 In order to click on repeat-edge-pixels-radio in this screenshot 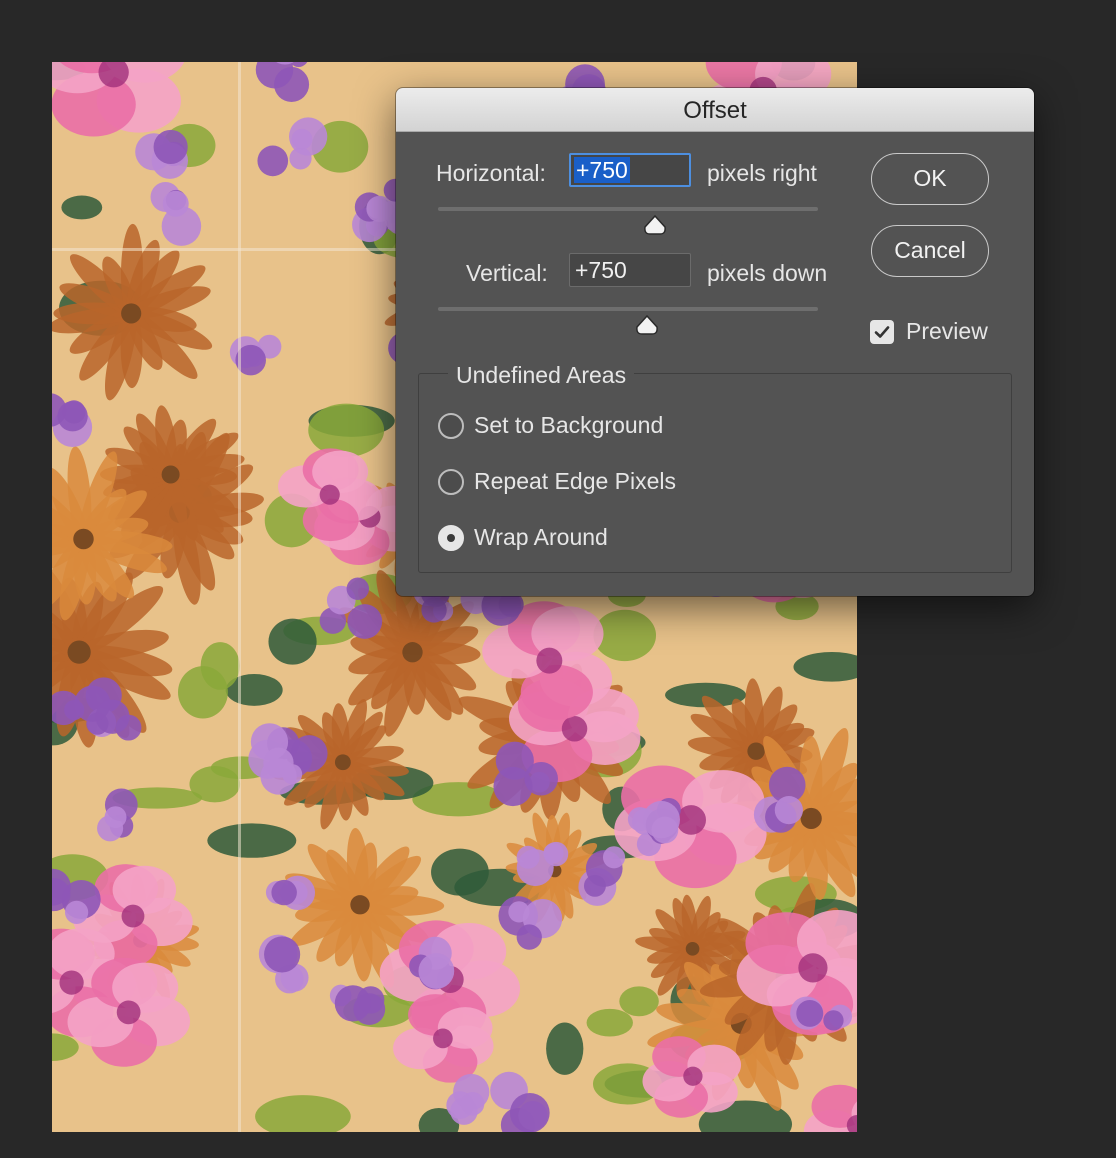, I will do `click(451, 482)`.